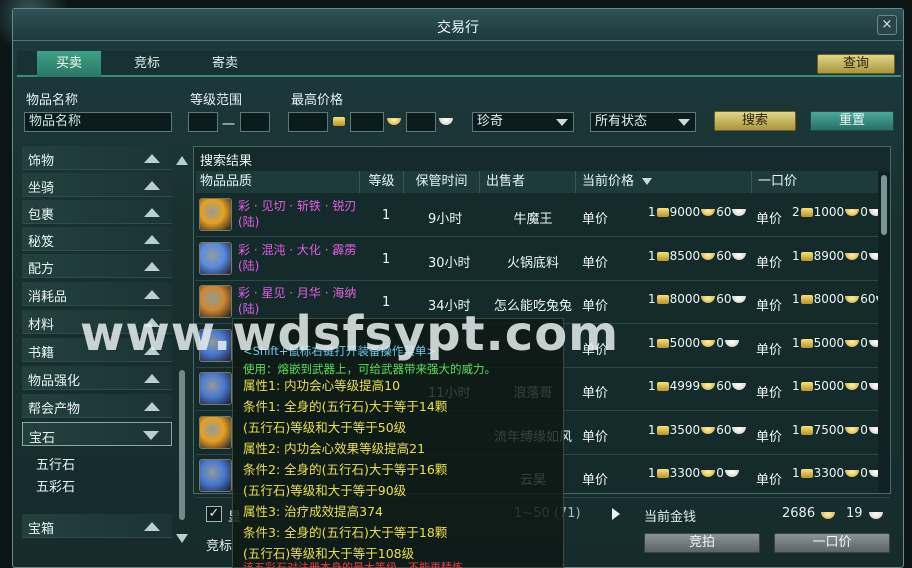  Describe the element at coordinates (255, 122) in the screenshot. I see `level-max-input` at that location.